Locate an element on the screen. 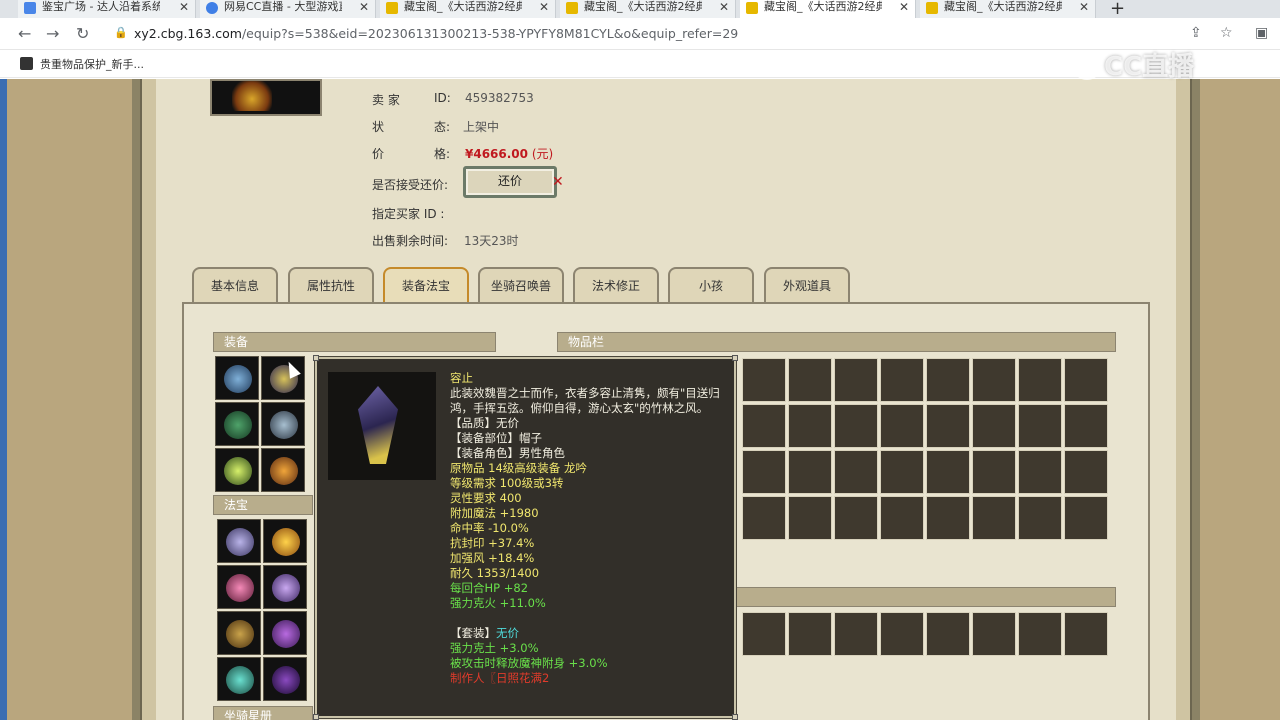  tab-basic-info: 基本信息 is located at coordinates (235, 284).